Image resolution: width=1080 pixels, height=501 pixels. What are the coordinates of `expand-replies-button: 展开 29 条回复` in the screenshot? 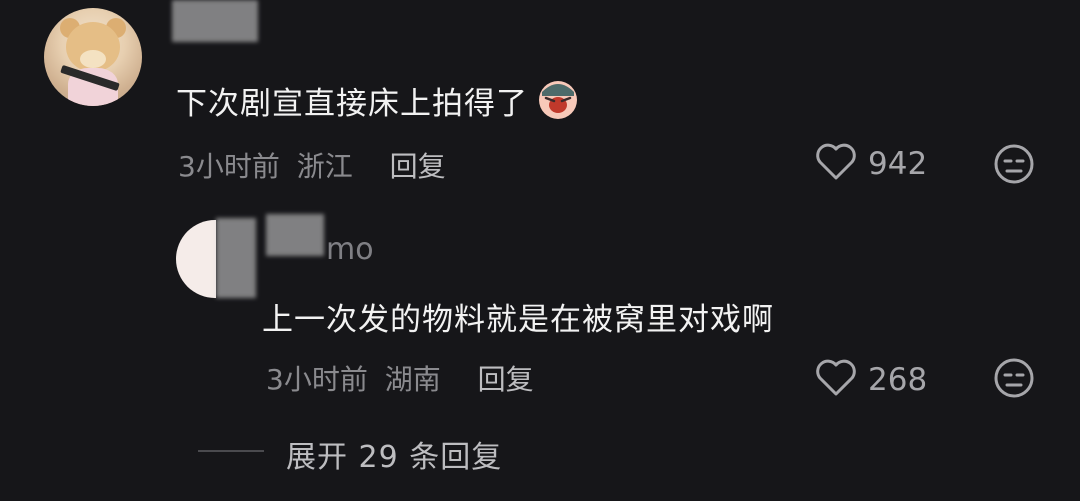 It's located at (394, 454).